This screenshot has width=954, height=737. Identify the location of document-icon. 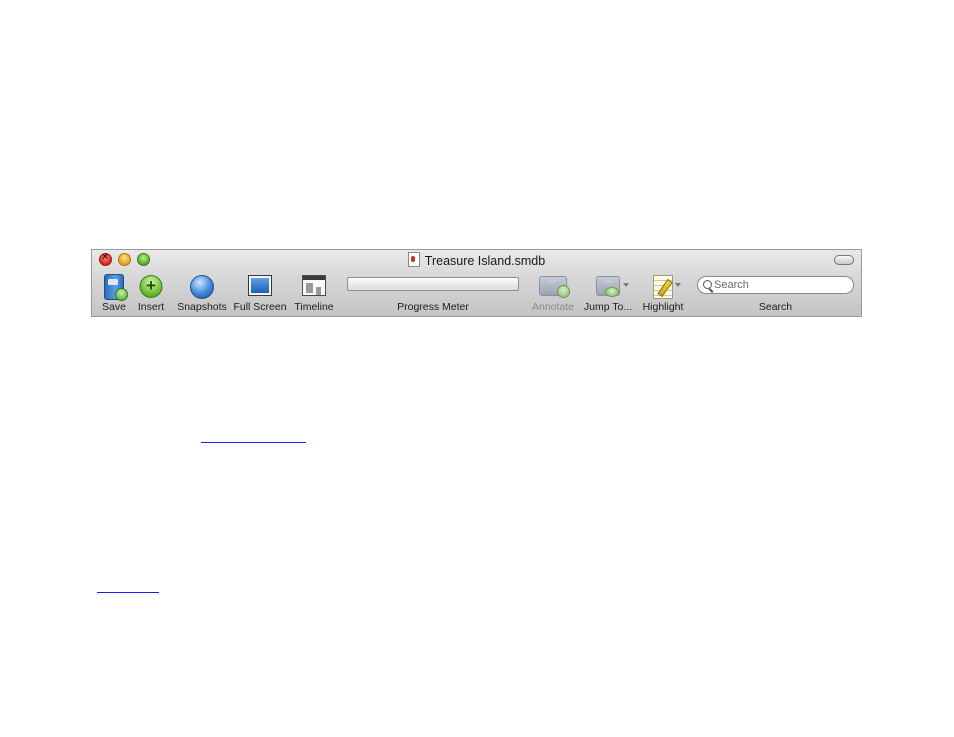
(413, 259).